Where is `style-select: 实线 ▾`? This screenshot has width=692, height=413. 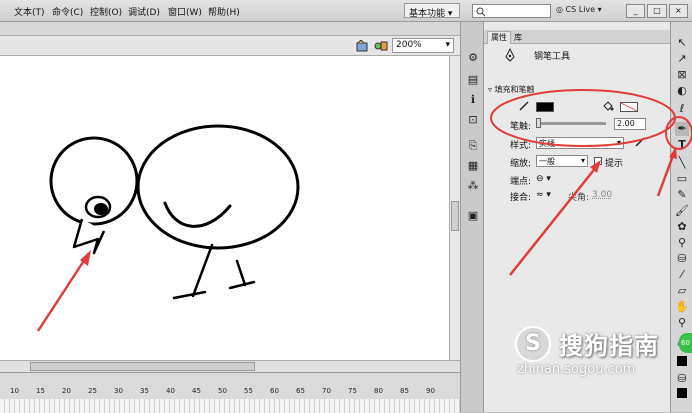
style-select: 实线 ▾ is located at coordinates (580, 143).